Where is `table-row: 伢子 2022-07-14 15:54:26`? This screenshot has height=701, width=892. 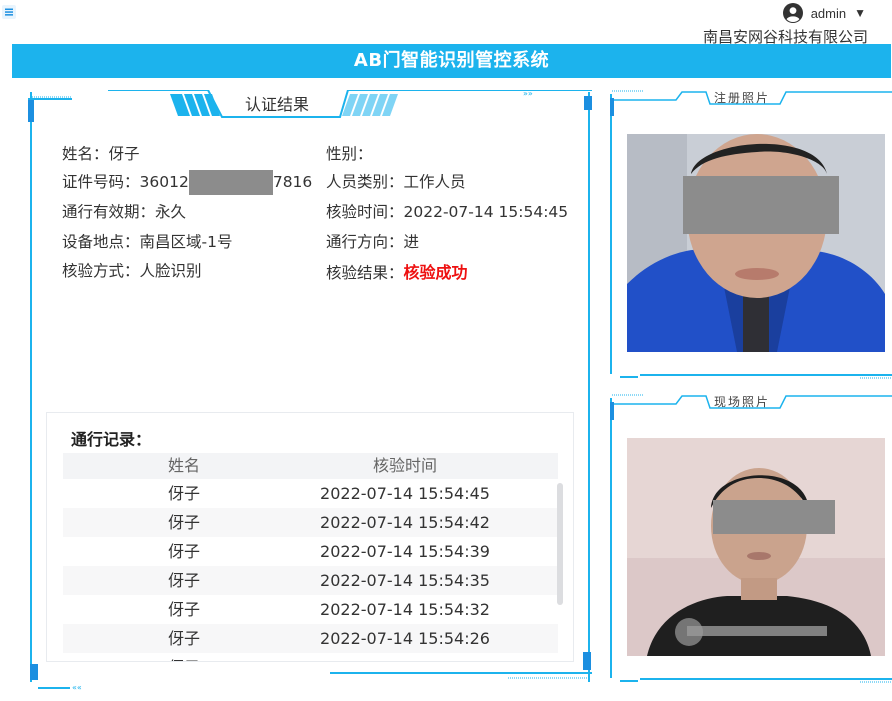
table-row: 伢子 2022-07-14 15:54:26 is located at coordinates (310, 638).